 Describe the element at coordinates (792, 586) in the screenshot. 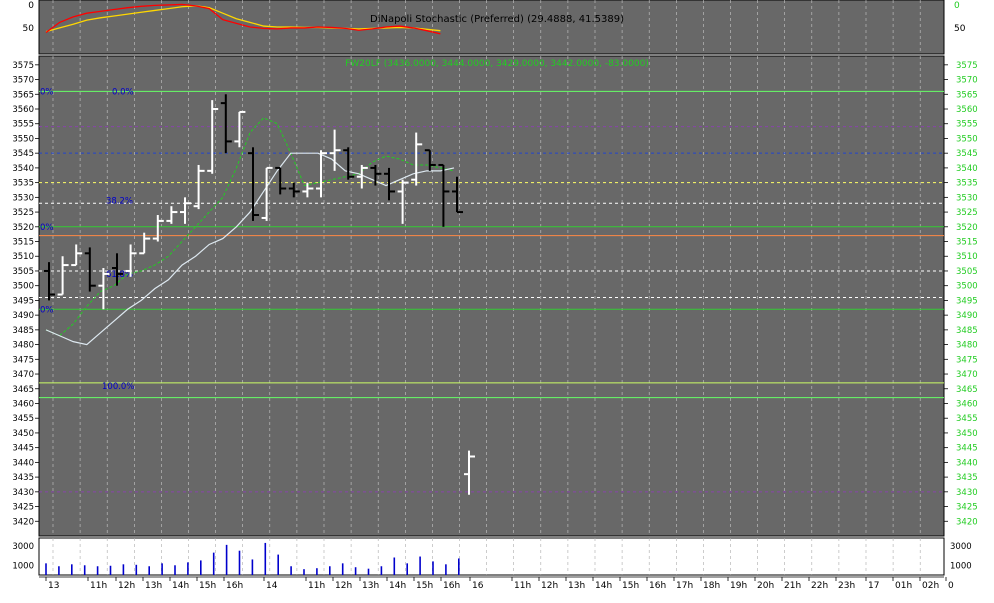

I see `time-tick-label: 21h` at that location.